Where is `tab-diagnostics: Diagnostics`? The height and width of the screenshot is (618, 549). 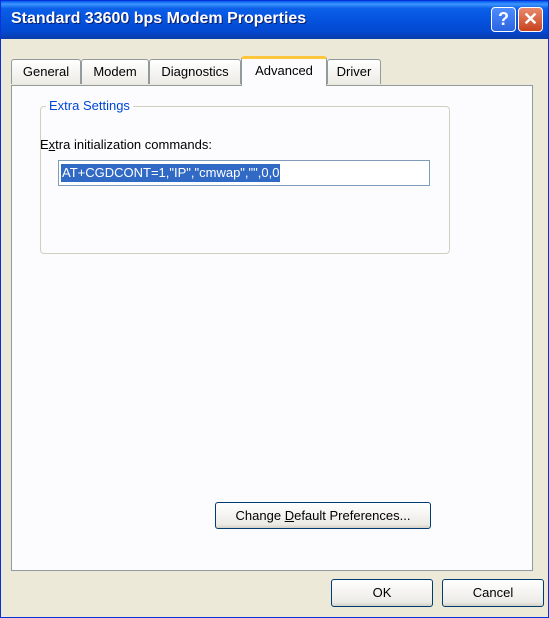
tab-diagnostics: Diagnostics is located at coordinates (195, 71).